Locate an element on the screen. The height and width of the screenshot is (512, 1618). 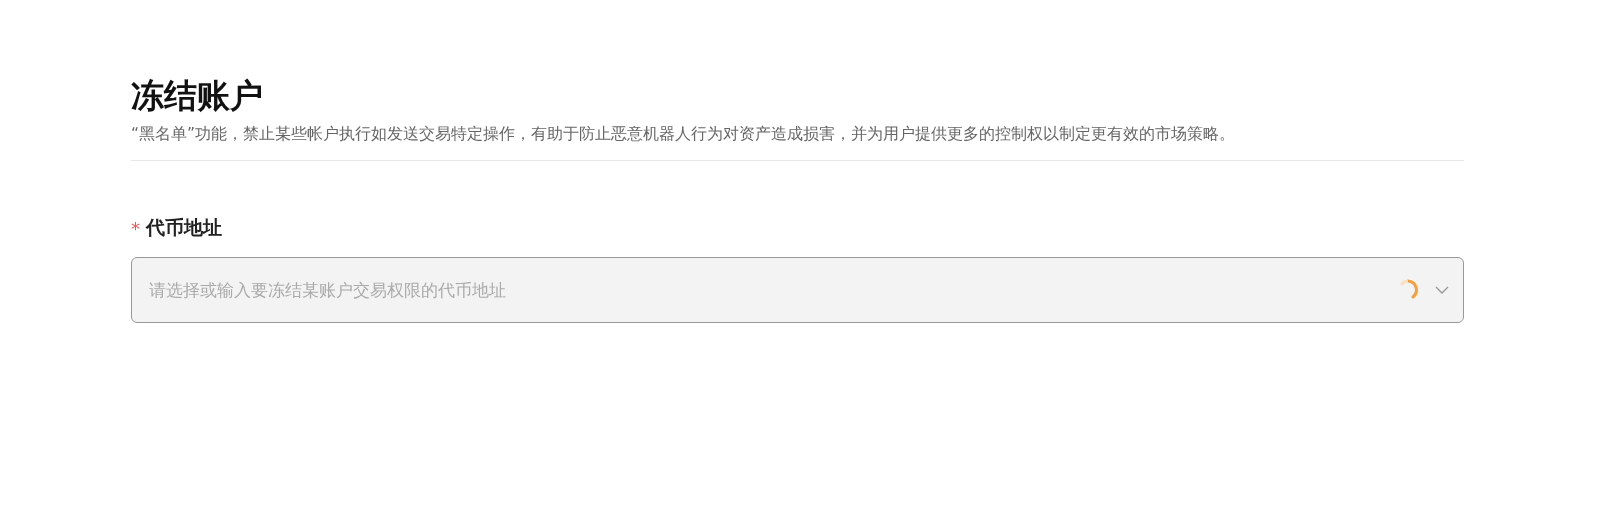
token-address-input: 请选择或输入要冻结某账户交易权限的代币地址 is located at coordinates (772, 290).